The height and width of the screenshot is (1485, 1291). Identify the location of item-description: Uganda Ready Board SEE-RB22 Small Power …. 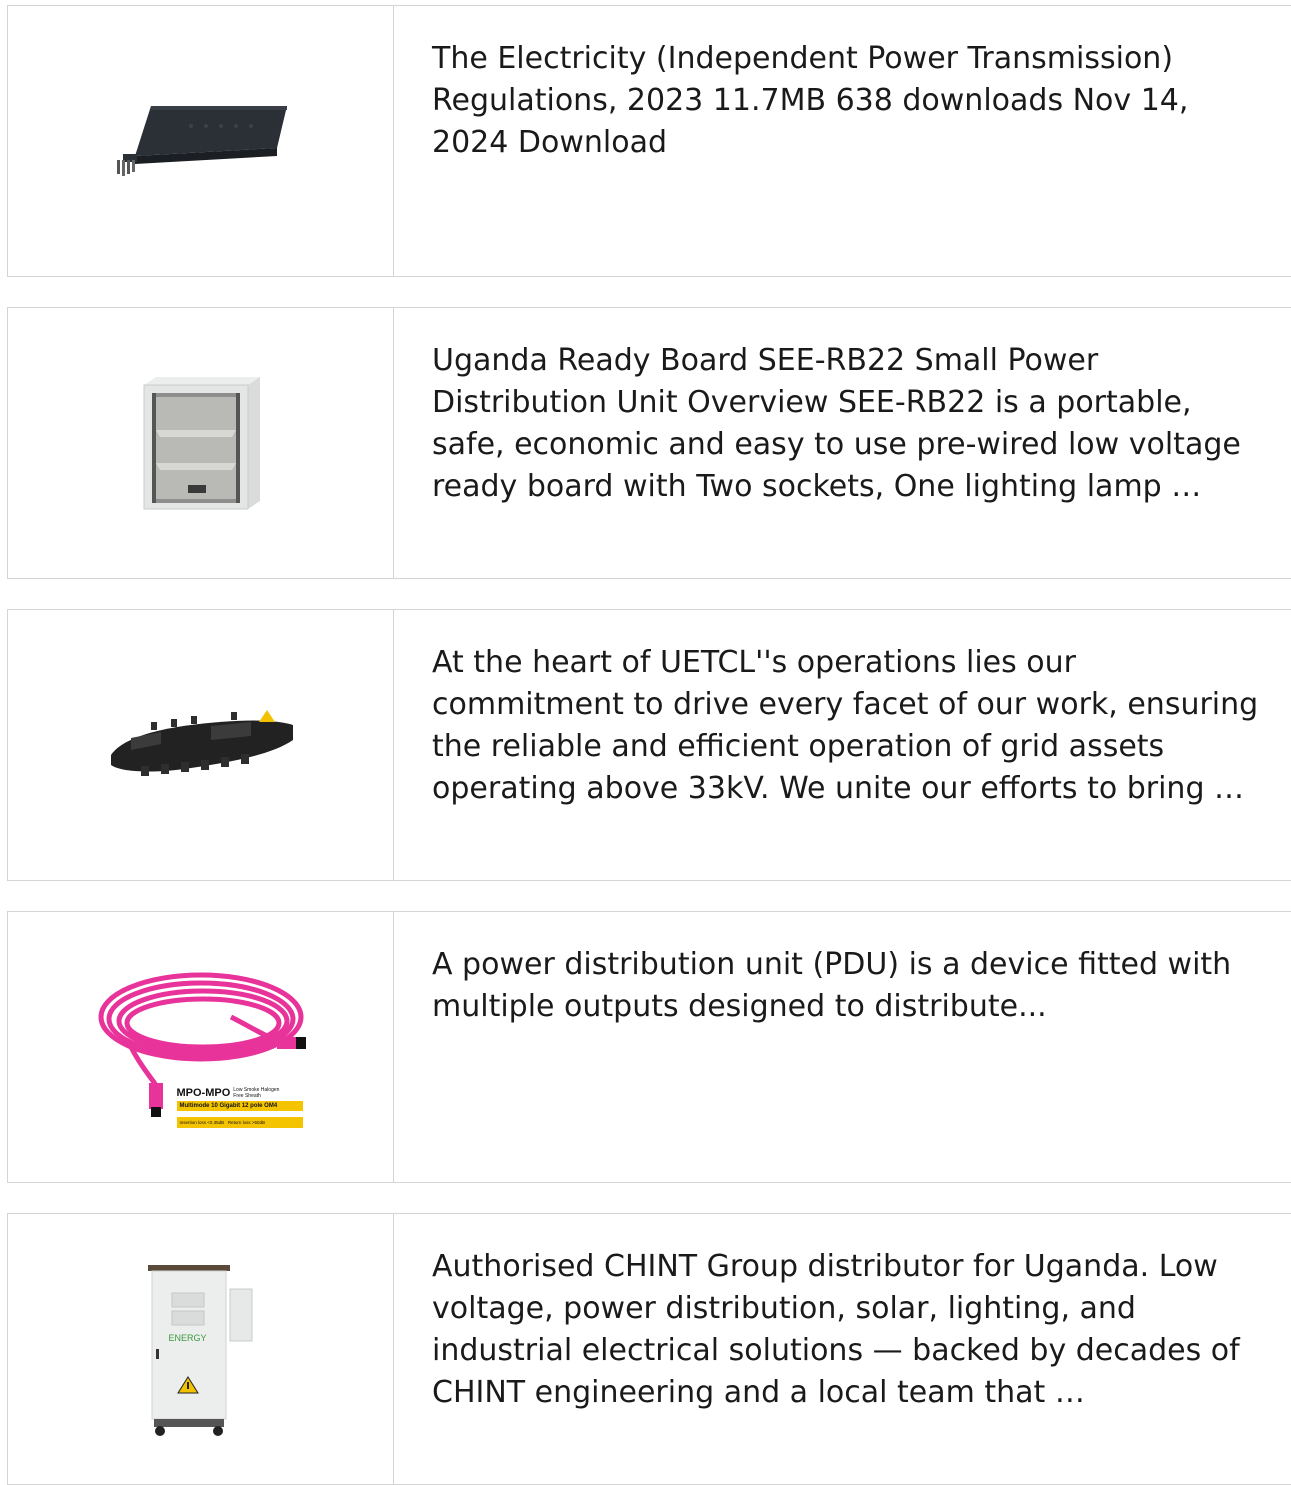
(836, 423).